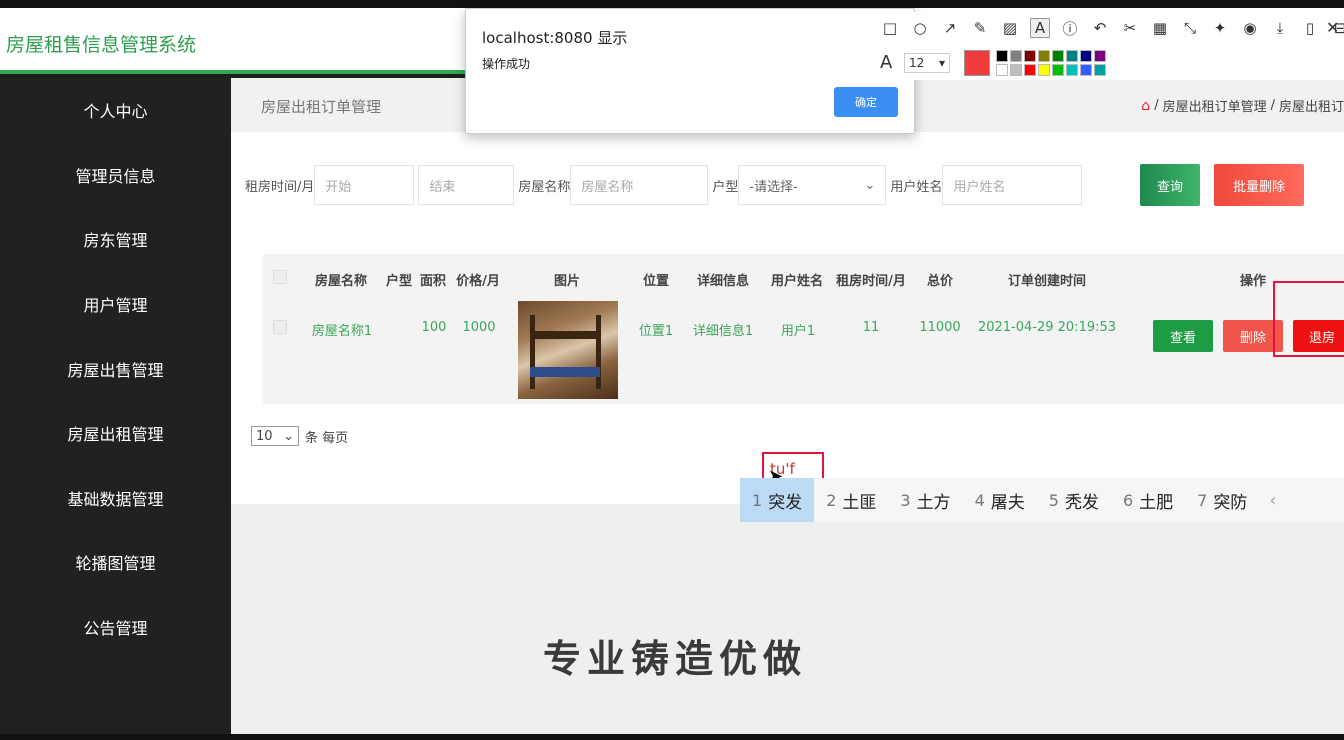 Image resolution: width=1344 pixels, height=740 pixels. What do you see at coordinates (115, 304) in the screenshot?
I see `sidebar-item-users: 用户管理` at bounding box center [115, 304].